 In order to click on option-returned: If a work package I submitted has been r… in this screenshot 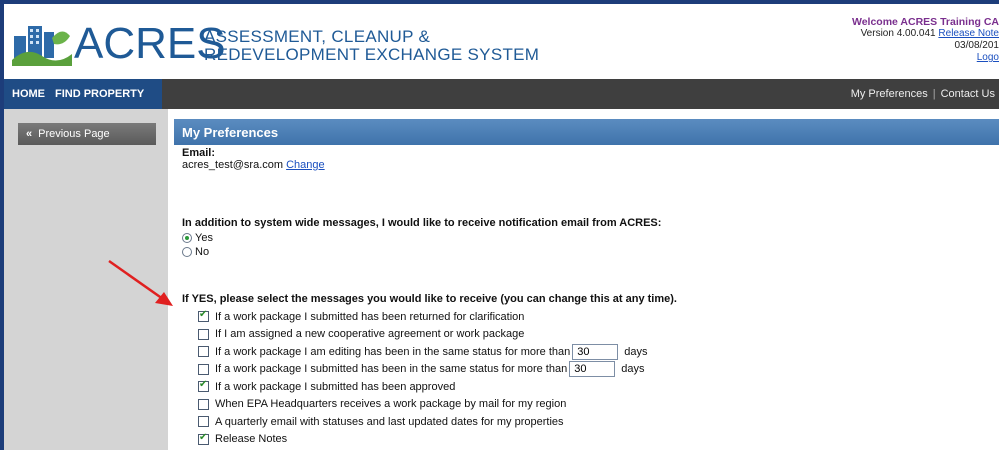, I will do `click(589, 317)`.